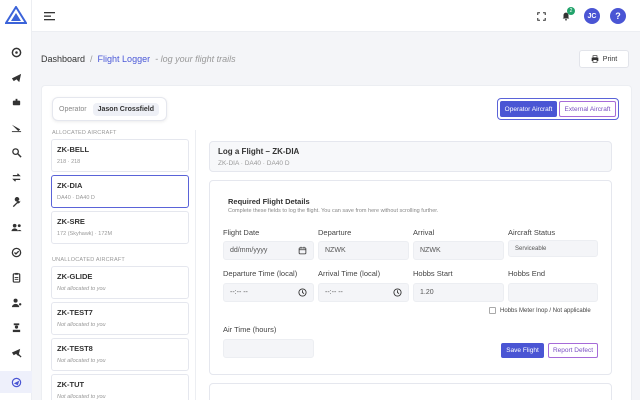 This screenshot has height=400, width=640. I want to click on hobbs-inop-checkbox: Hobbs Meter Inop / Not applicable, so click(540, 310).